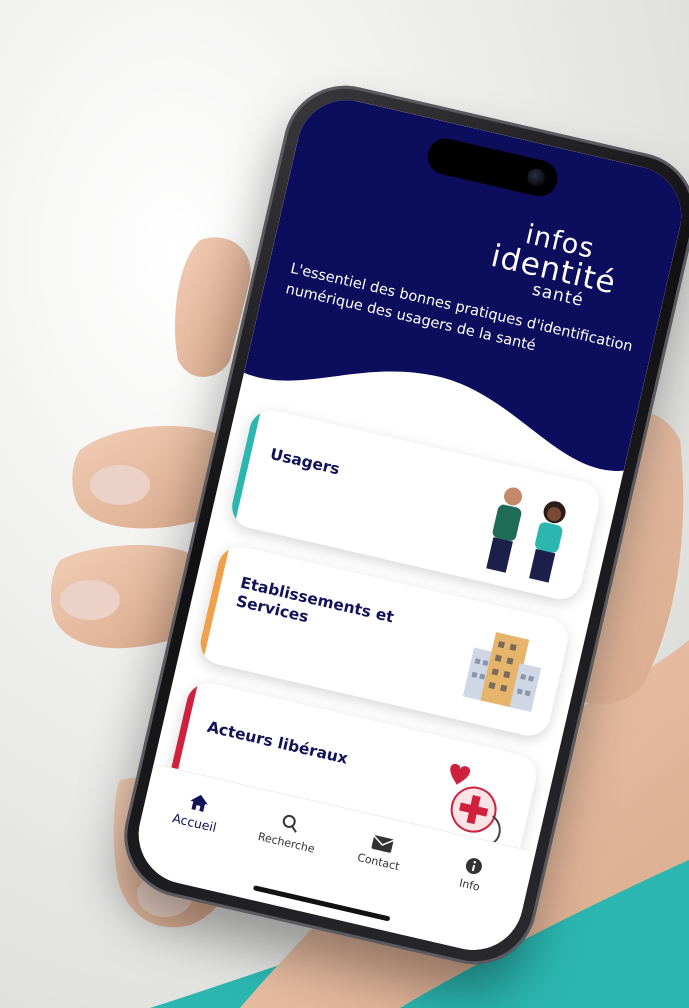 This screenshot has height=1008, width=689. I want to click on mail-icon, so click(382, 844).